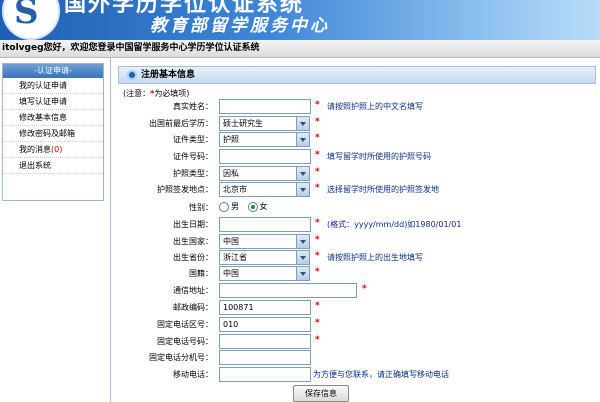  I want to click on birth-date-label: 出生日期：, so click(193, 224).